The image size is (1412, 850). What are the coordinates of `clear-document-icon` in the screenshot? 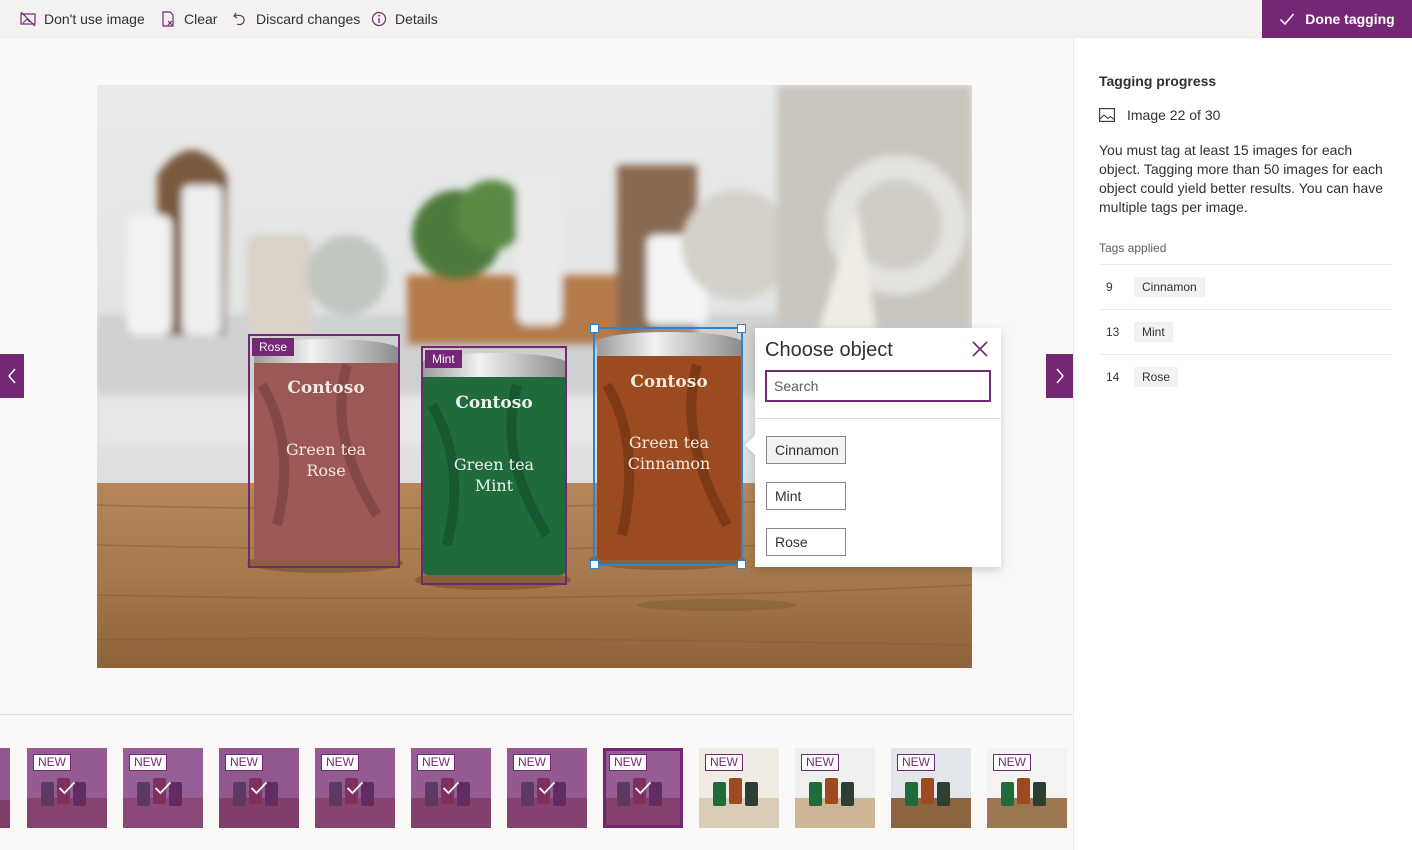 It's located at (168, 19).